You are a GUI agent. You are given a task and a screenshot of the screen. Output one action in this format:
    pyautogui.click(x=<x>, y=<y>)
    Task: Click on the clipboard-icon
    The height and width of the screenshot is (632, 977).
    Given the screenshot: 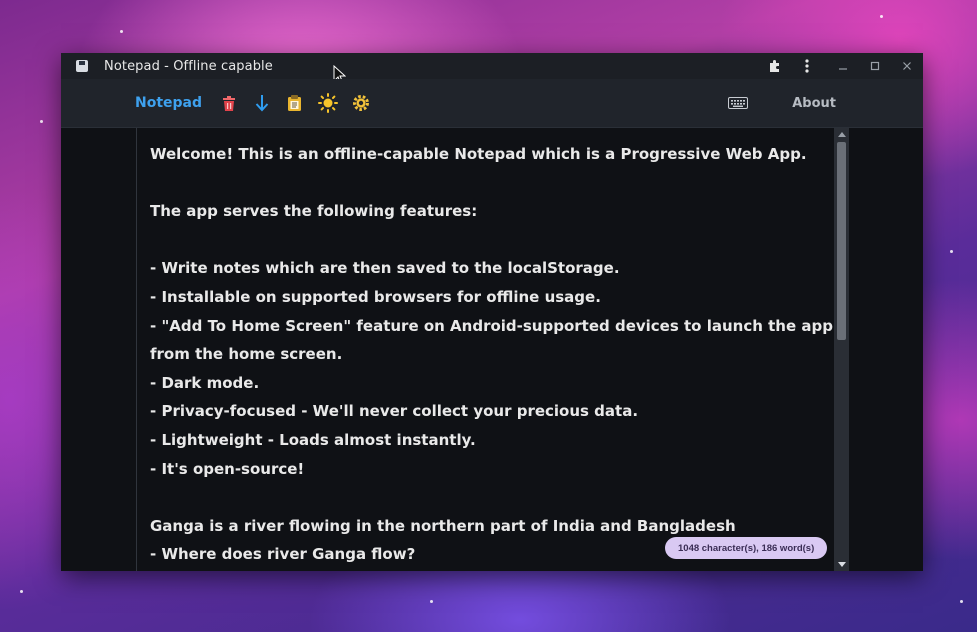 What is the action you would take?
    pyautogui.click(x=294, y=103)
    